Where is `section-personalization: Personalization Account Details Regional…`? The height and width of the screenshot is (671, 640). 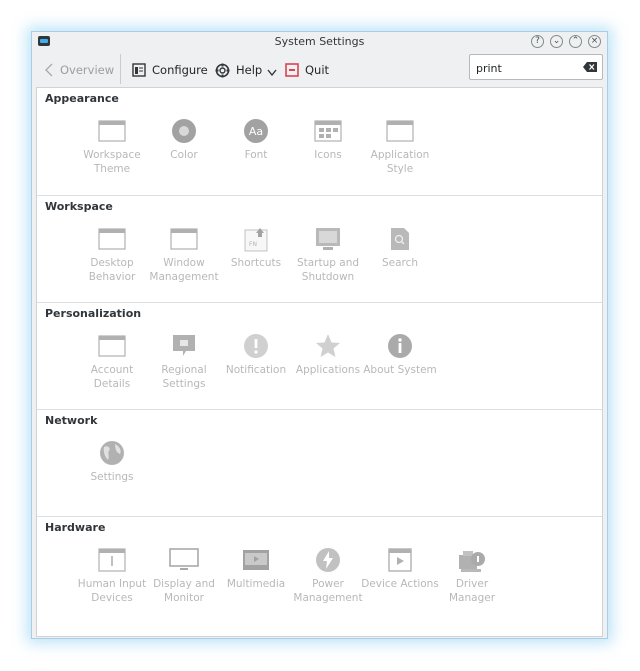 section-personalization: Personalization Account Details Regional… is located at coordinates (319, 356).